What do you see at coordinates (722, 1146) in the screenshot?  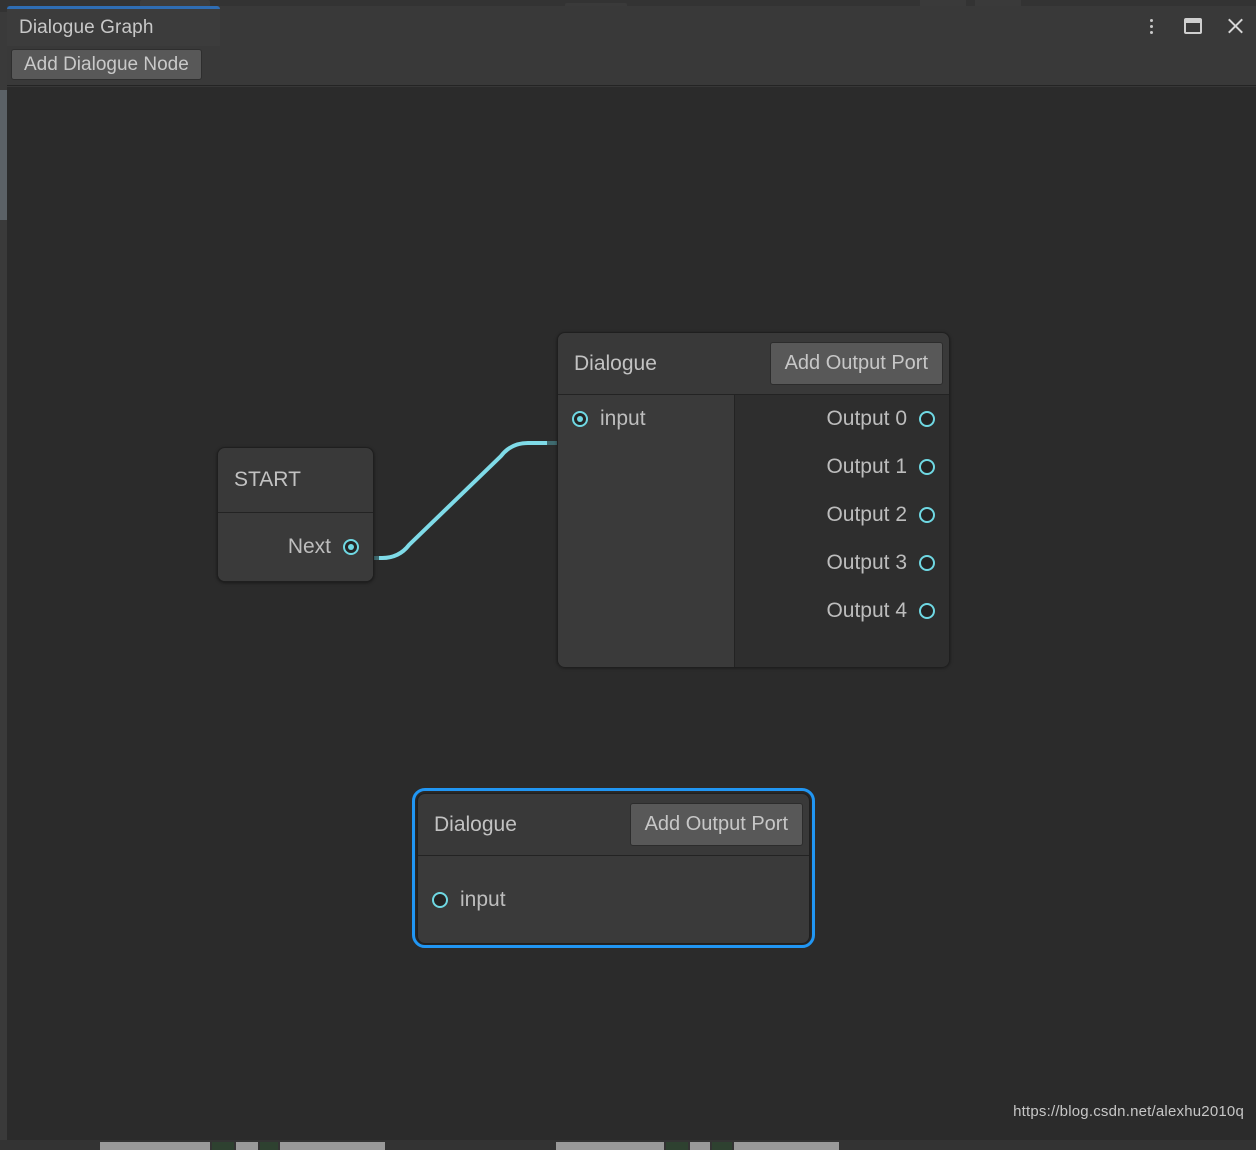 I see `outer-bottom-ghost-i` at bounding box center [722, 1146].